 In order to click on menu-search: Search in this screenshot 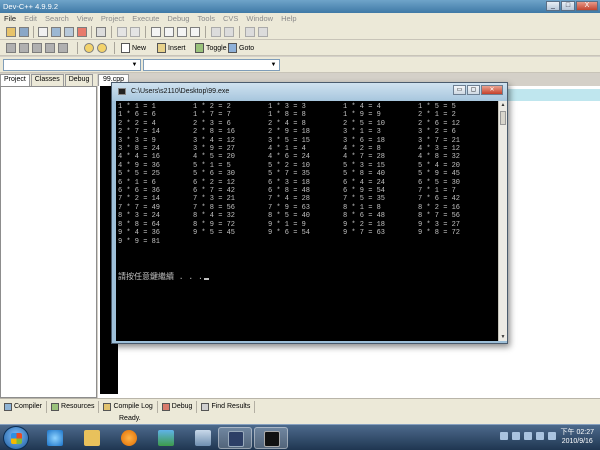, I will do `click(57, 18)`.